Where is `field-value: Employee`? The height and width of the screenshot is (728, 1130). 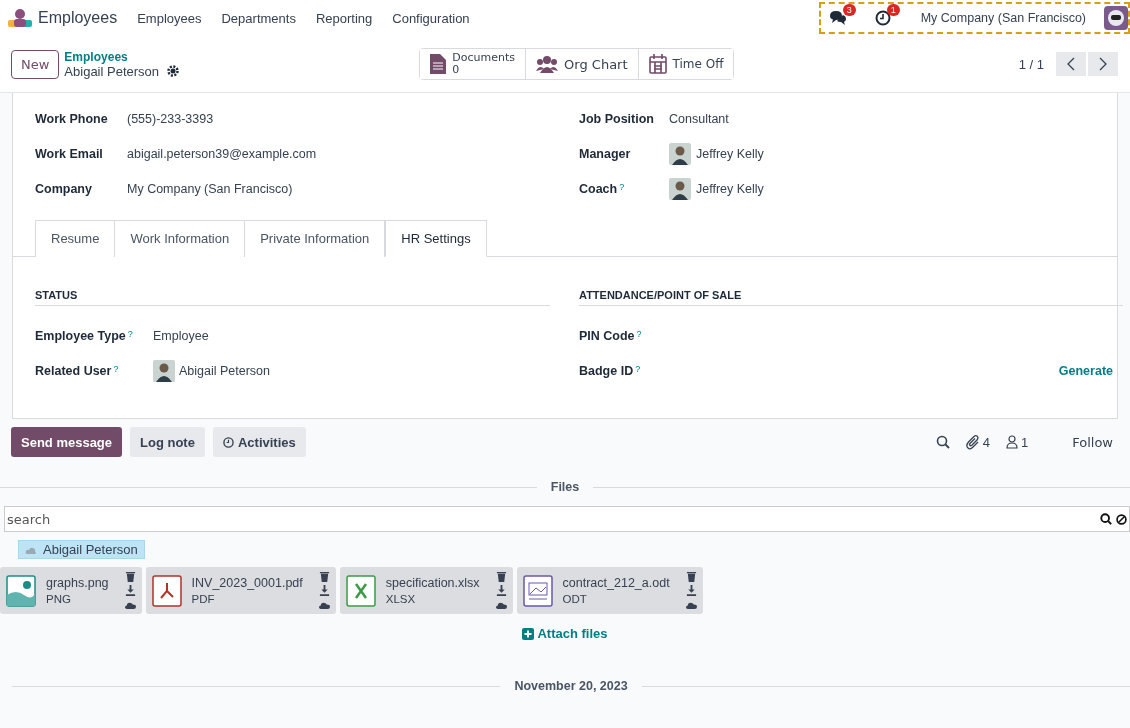 field-value: Employee is located at coordinates (181, 335).